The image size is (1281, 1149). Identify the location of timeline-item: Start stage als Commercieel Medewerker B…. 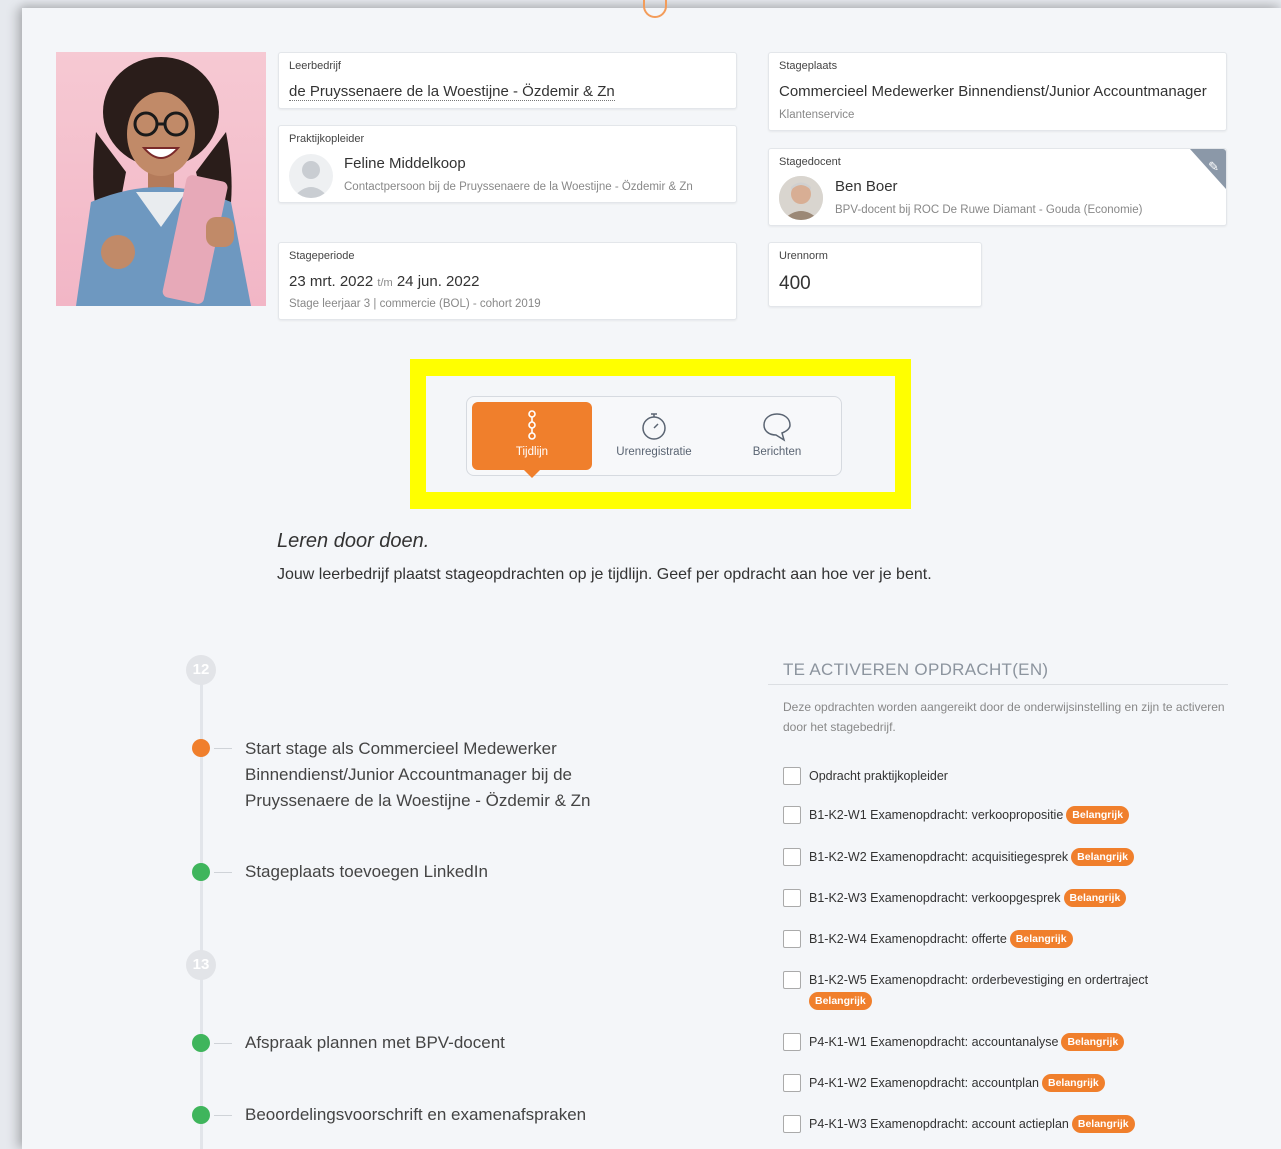
(435, 775).